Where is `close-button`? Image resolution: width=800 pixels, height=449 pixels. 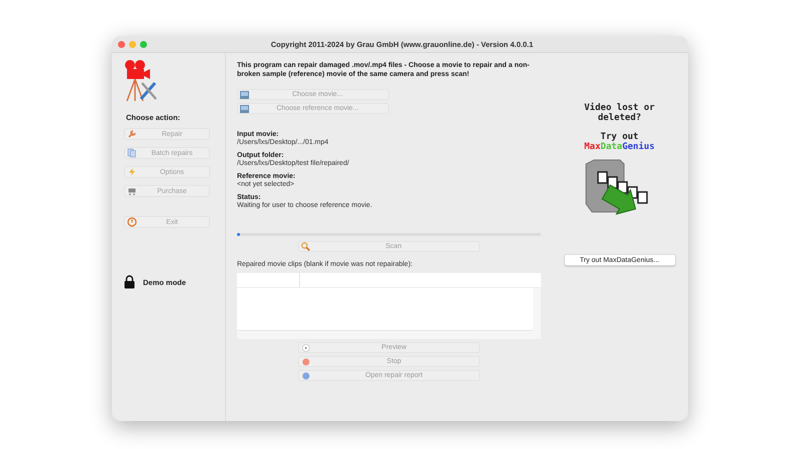
close-button is located at coordinates (121, 44).